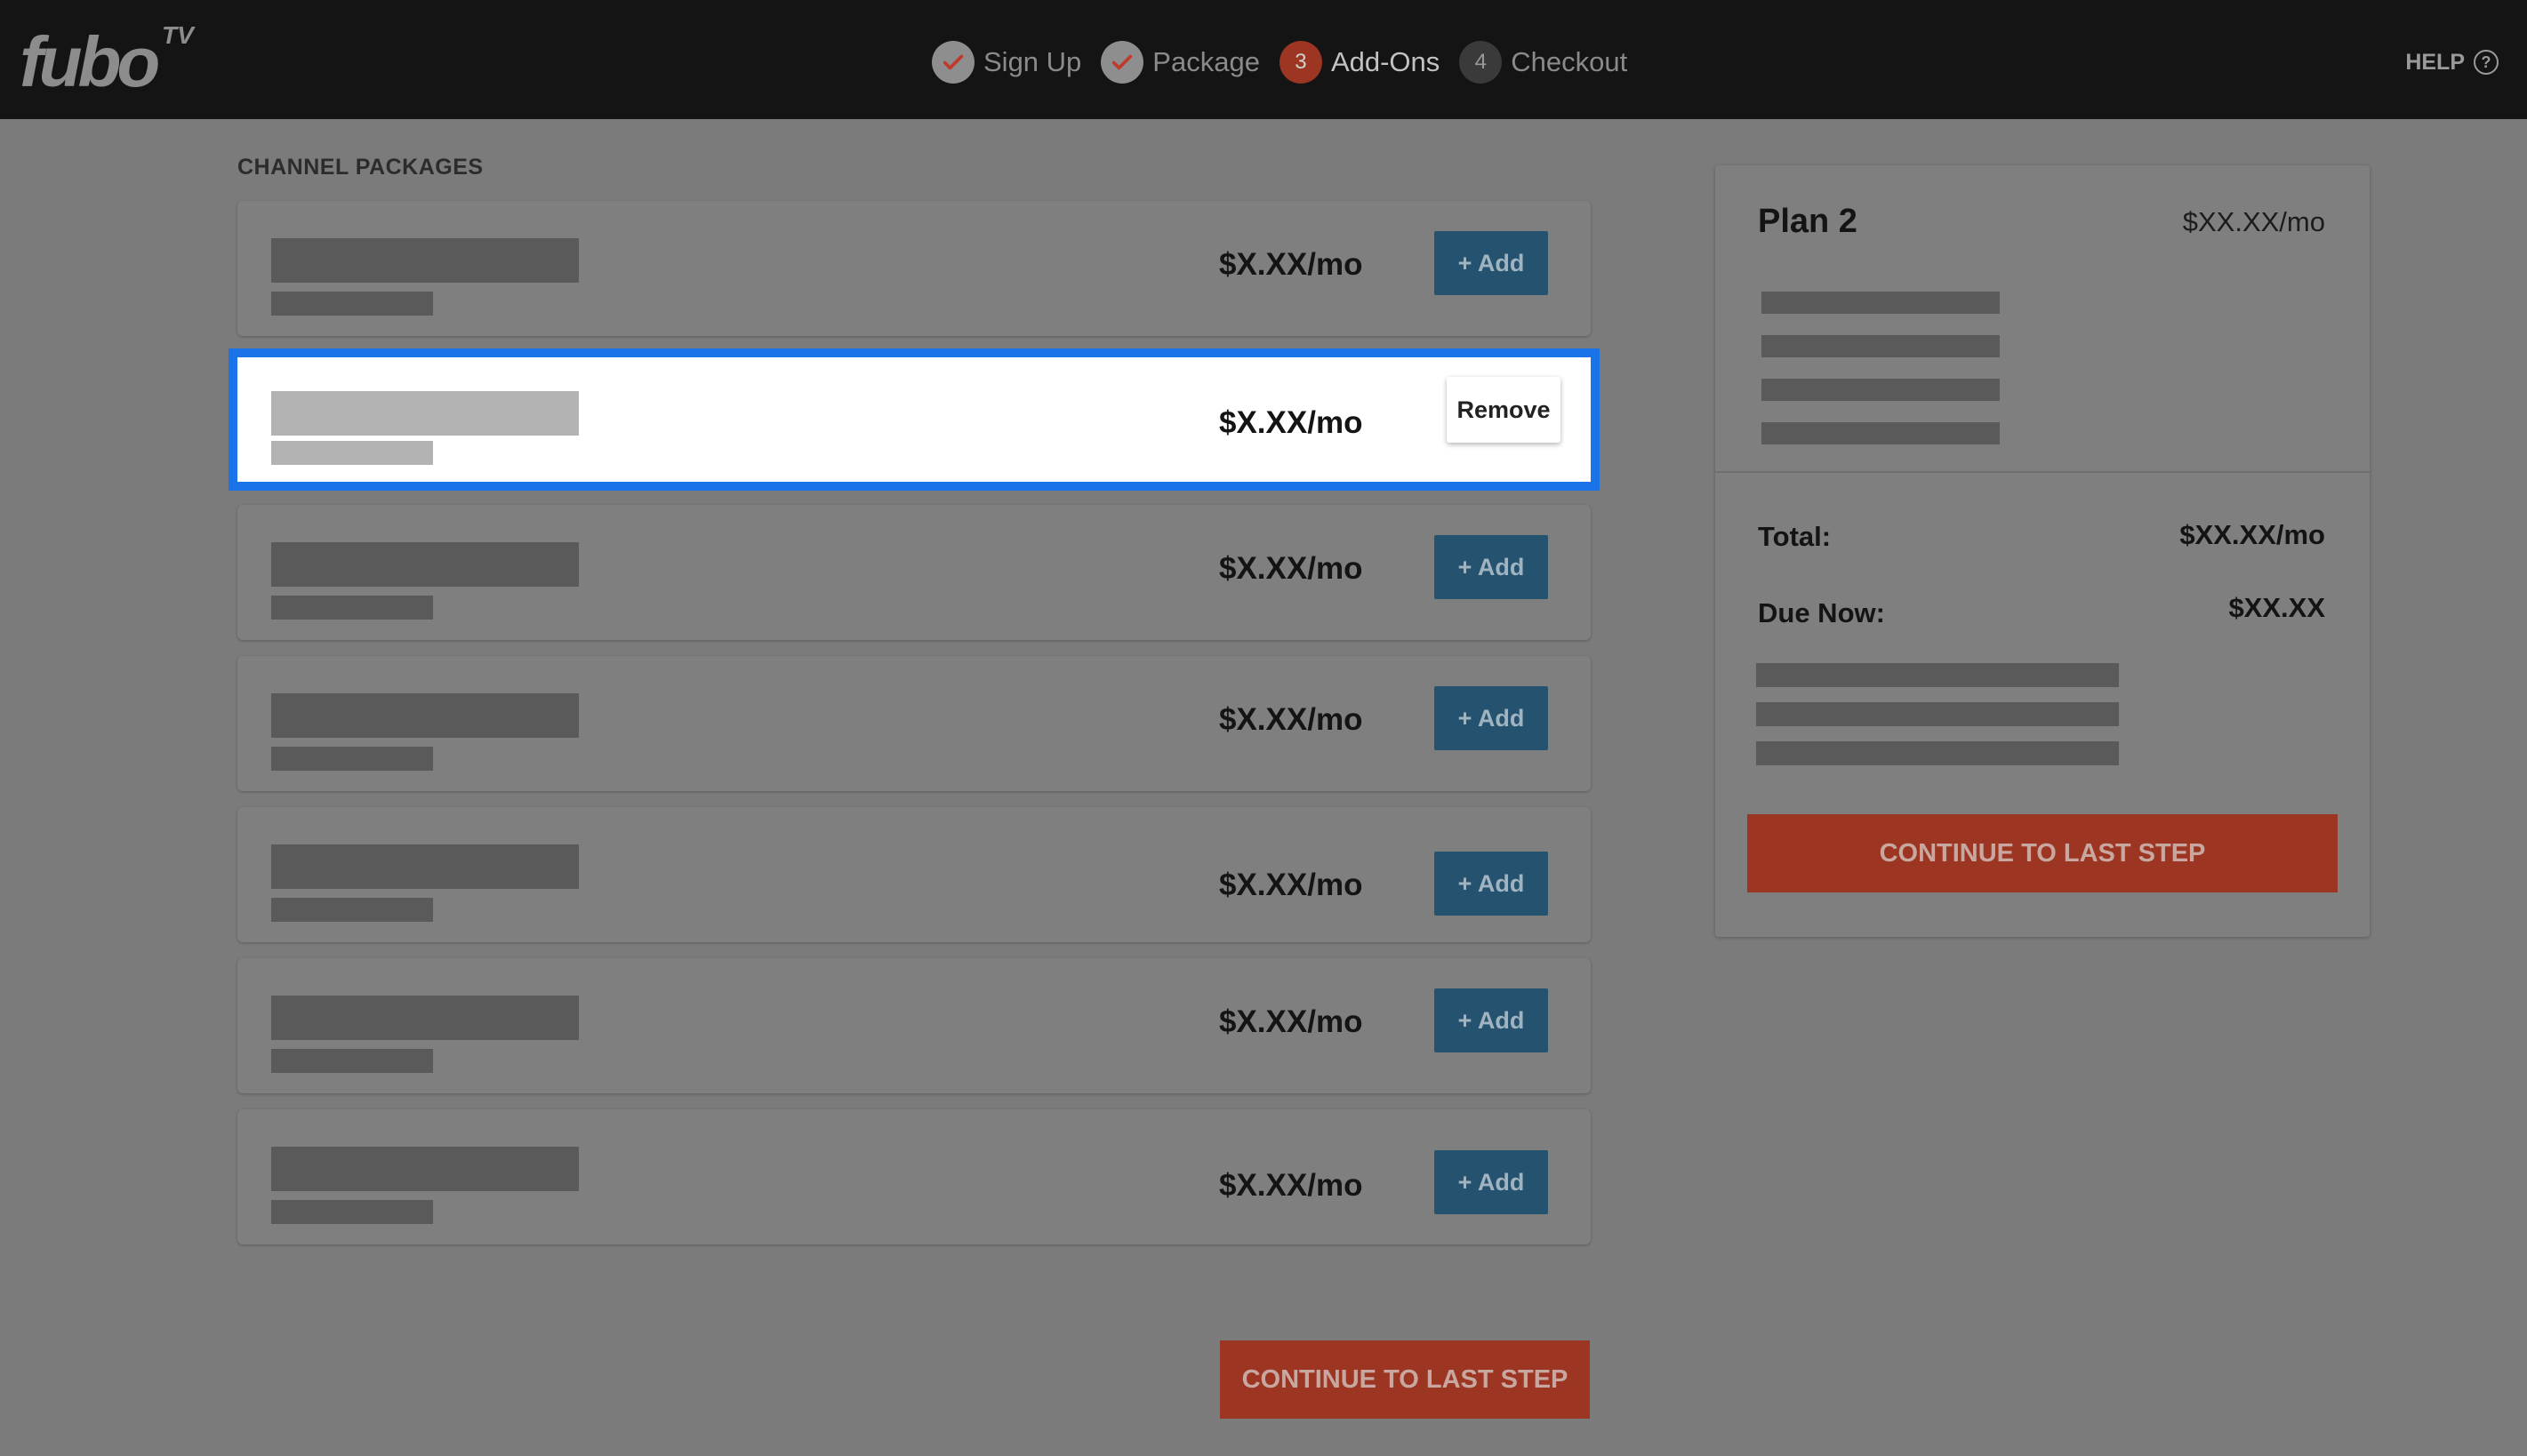  Describe the element at coordinates (1503, 410) in the screenshot. I see `remove-package-button: Remove` at that location.